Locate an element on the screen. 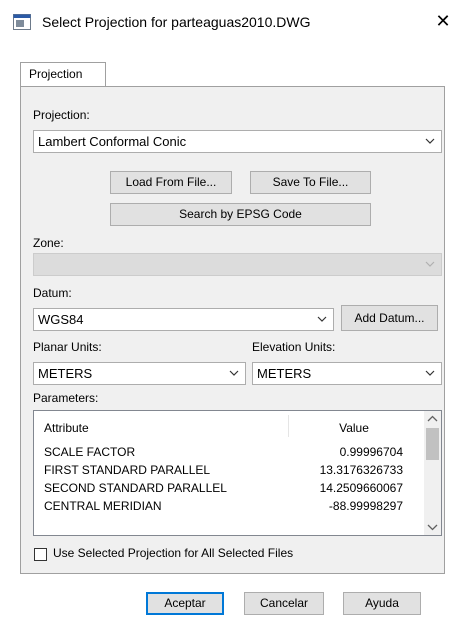  projection-select-value: Lambert Conformal Conic is located at coordinates (112, 141).